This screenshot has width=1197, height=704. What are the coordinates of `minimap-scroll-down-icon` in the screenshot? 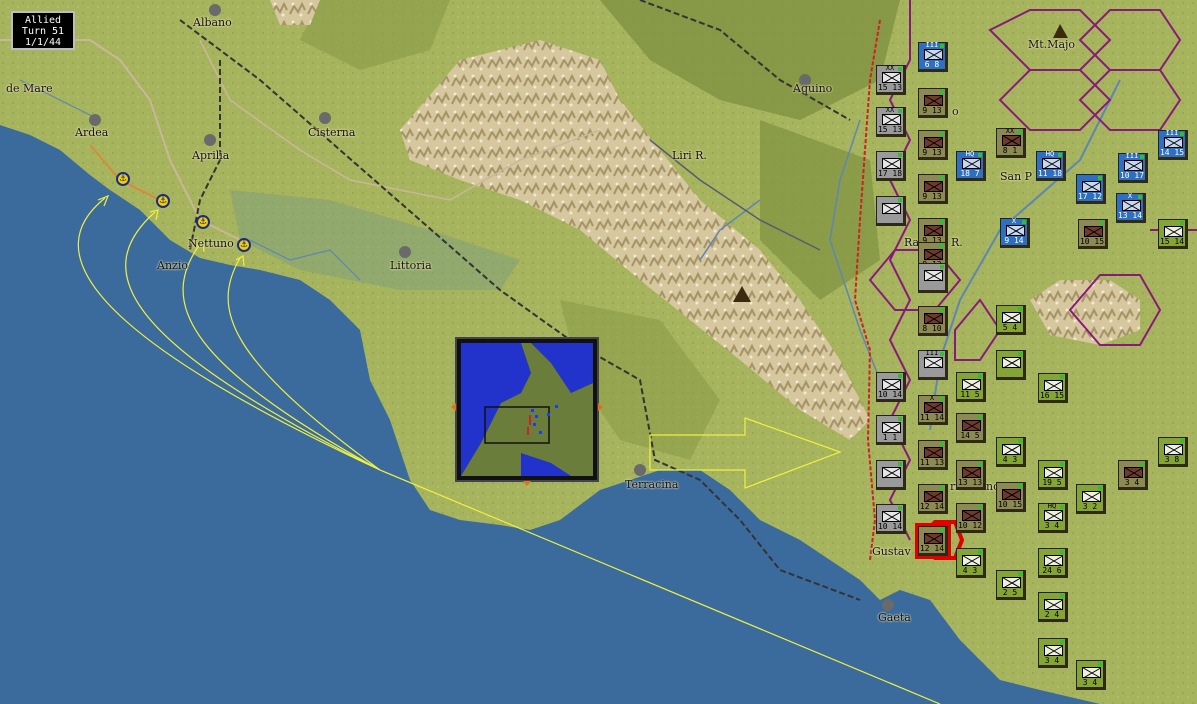 It's located at (527, 483).